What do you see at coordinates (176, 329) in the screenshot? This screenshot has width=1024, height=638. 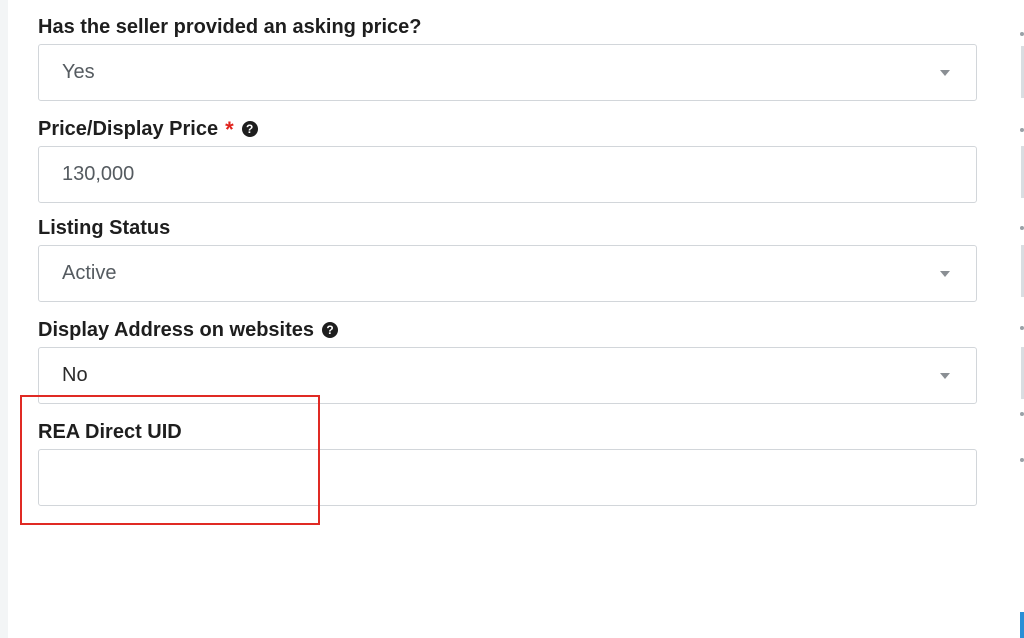 I see `display-address-label-text: Display Address on websites` at bounding box center [176, 329].